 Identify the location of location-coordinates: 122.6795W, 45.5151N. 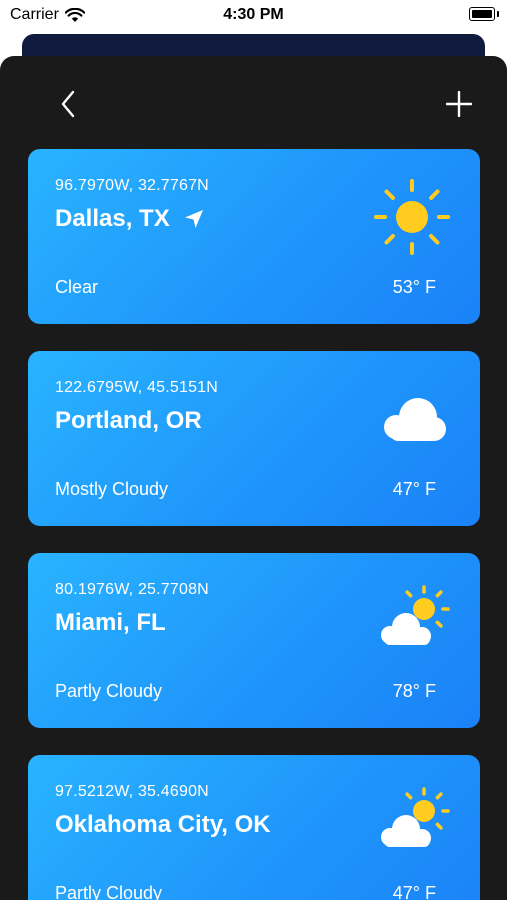
(137, 387).